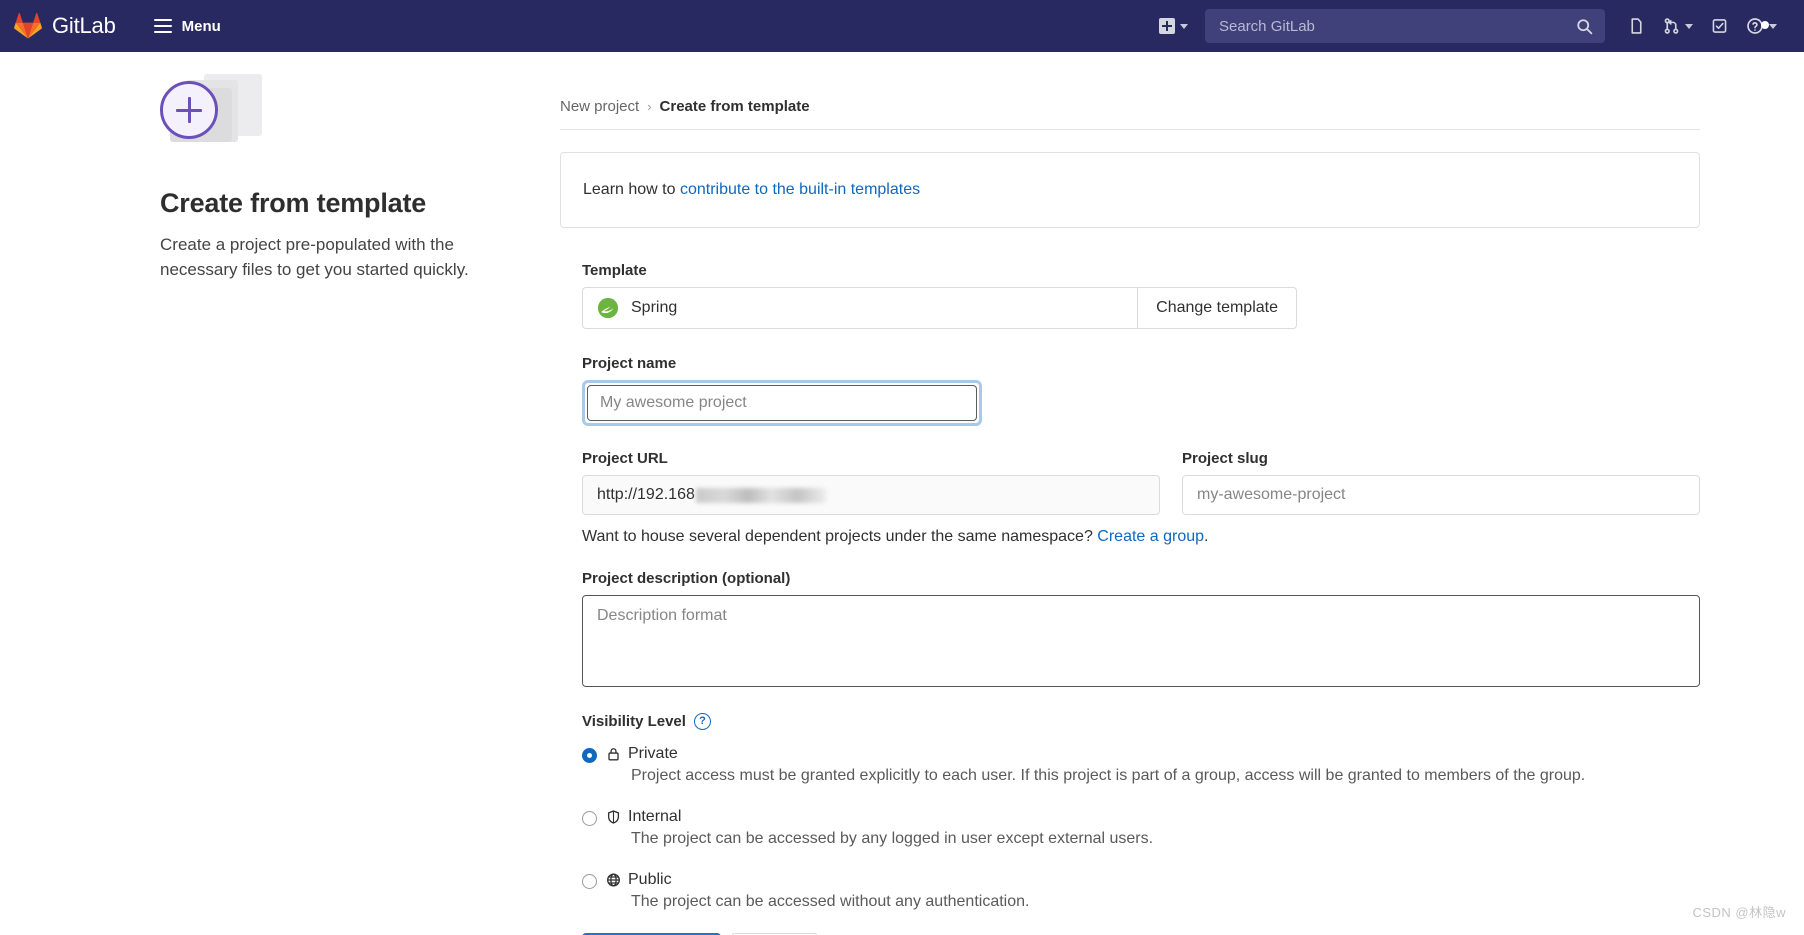 This screenshot has width=1804, height=935. What do you see at coordinates (1206, 536) in the screenshot?
I see `namespace-helper-suffix: .` at bounding box center [1206, 536].